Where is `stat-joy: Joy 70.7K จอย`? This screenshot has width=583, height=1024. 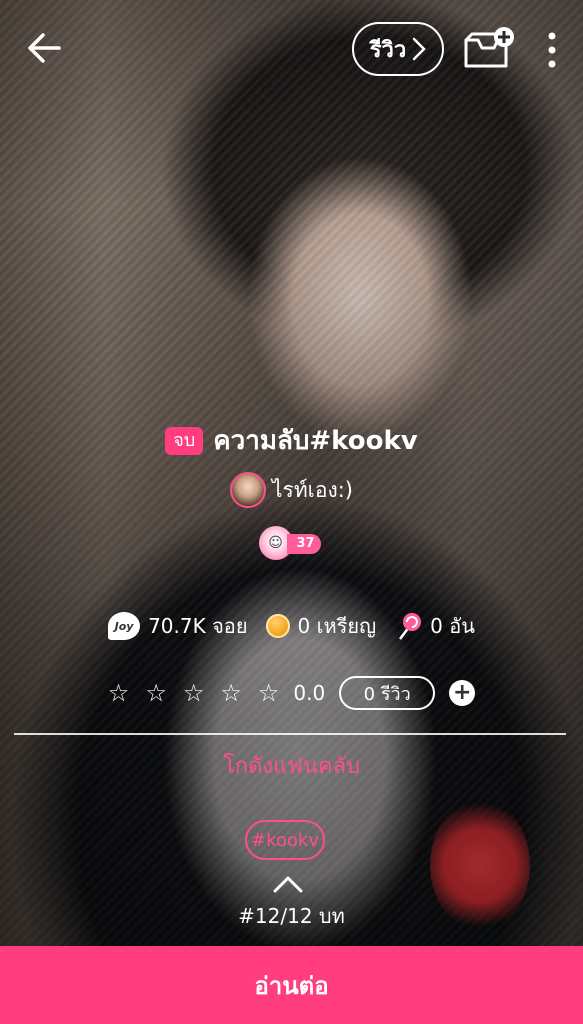
stat-joy: Joy 70.7K จอย is located at coordinates (178, 626).